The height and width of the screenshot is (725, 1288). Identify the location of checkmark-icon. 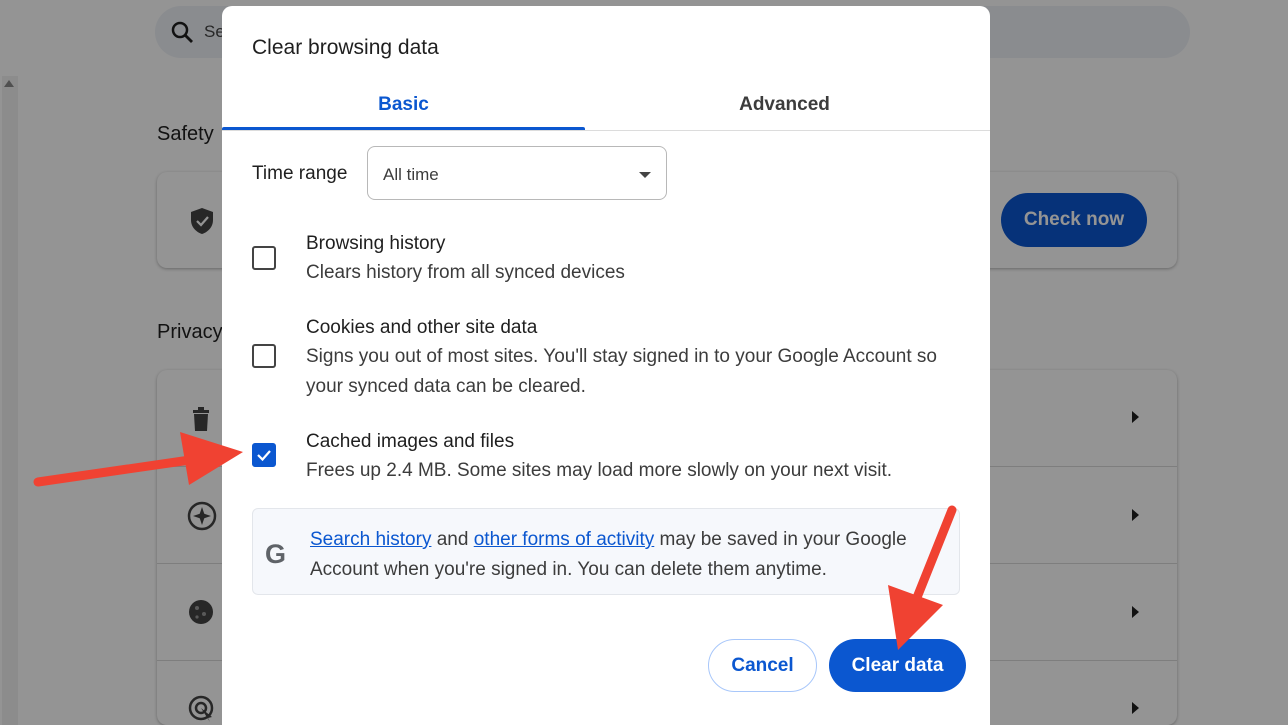
(264, 456).